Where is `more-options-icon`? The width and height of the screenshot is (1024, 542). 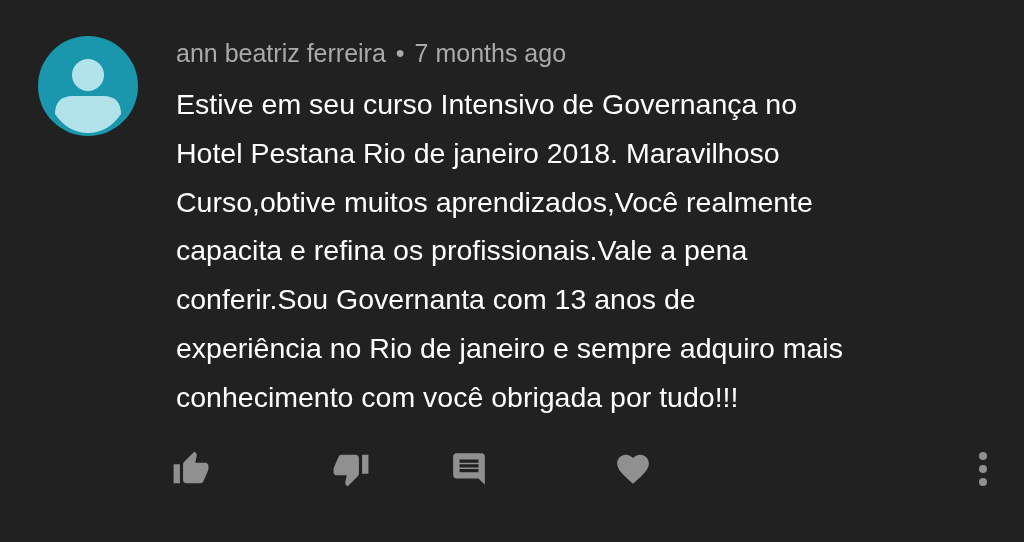 more-options-icon is located at coordinates (983, 468).